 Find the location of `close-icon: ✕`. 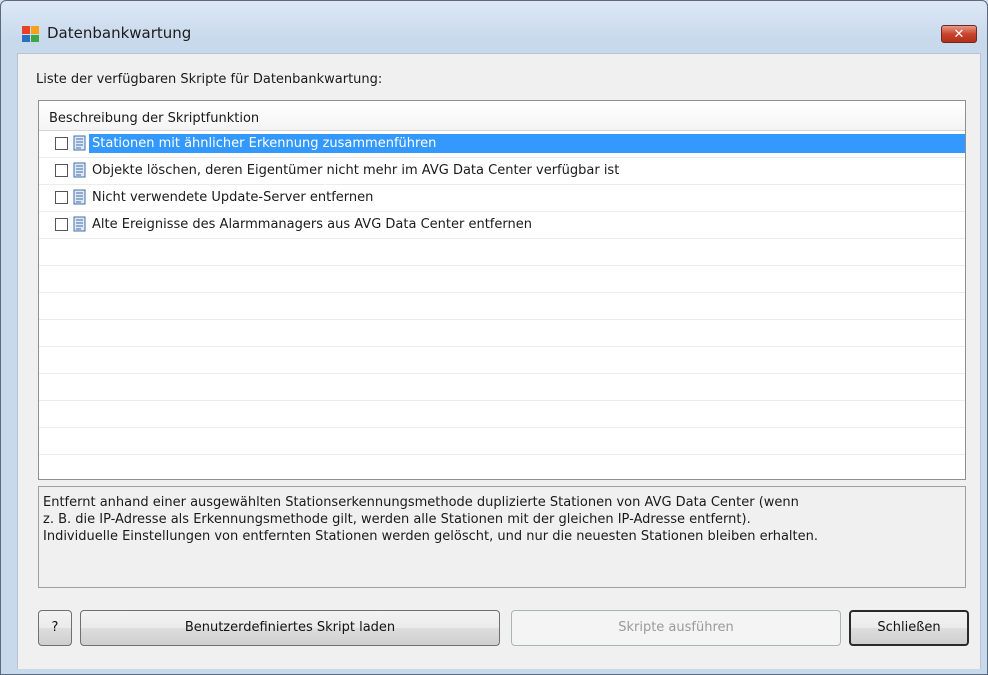

close-icon: ✕ is located at coordinates (959, 34).